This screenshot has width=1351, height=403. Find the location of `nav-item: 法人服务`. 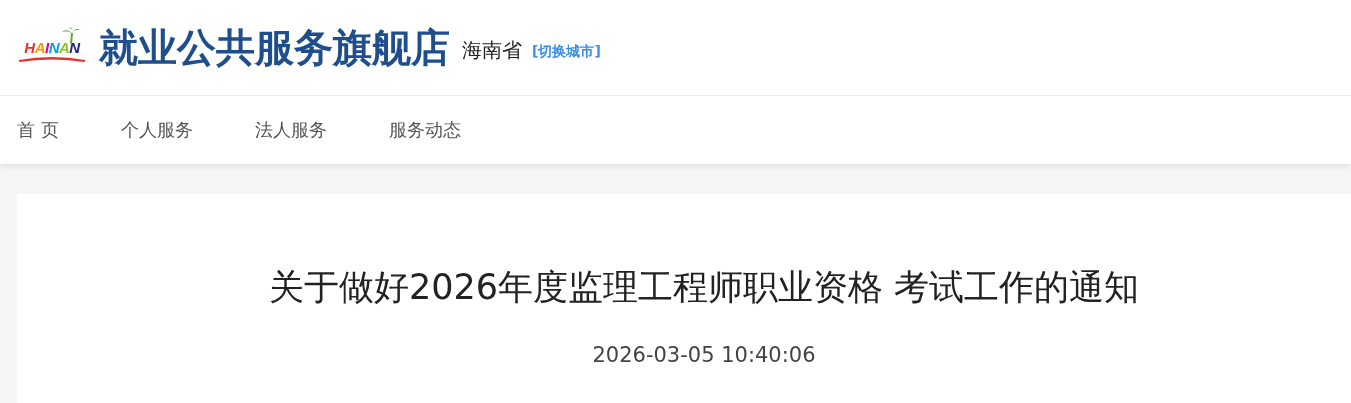

nav-item: 法人服务 is located at coordinates (290, 130).